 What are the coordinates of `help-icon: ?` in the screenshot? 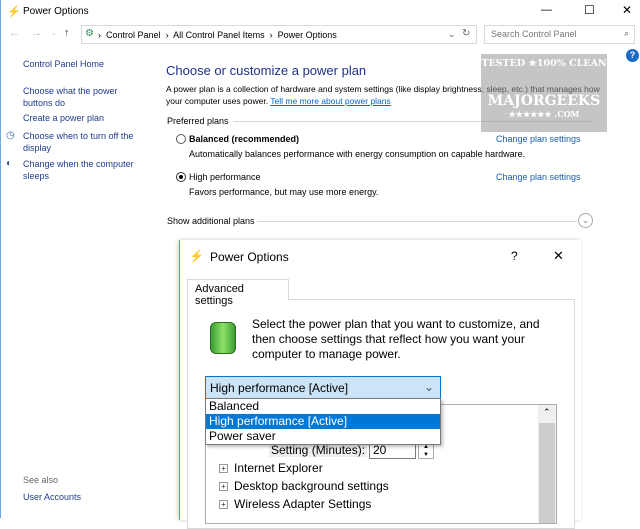 It's located at (632, 55).